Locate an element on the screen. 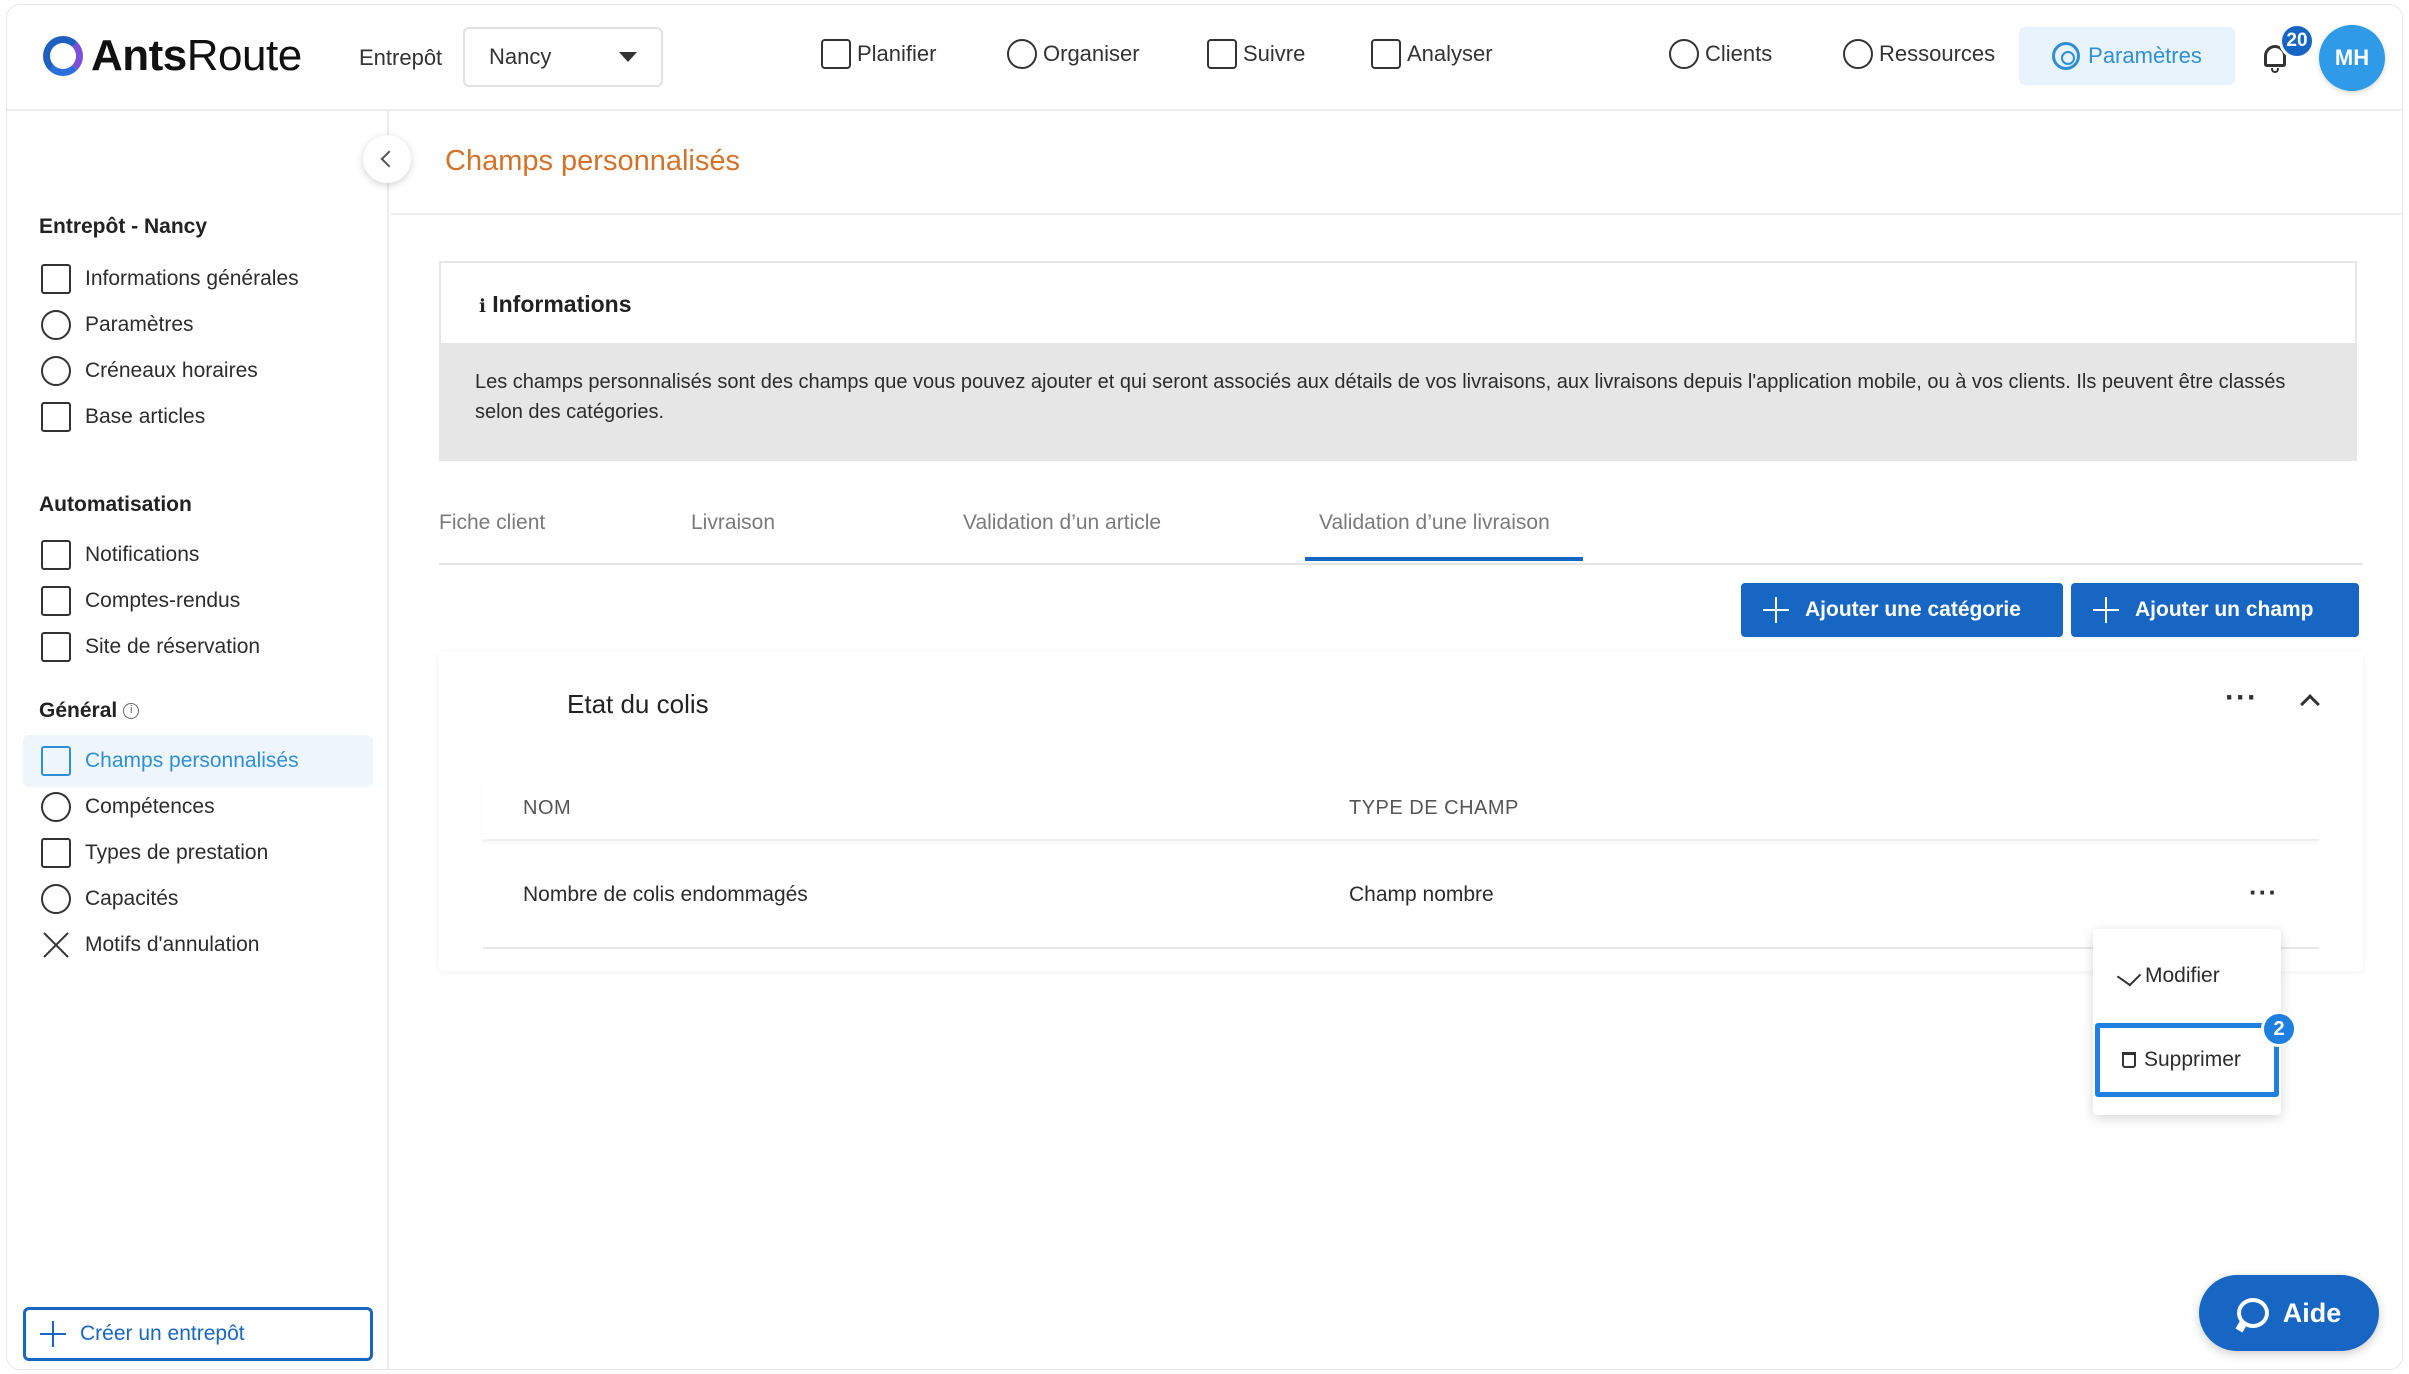  step-badge: 2 is located at coordinates (2279, 1029).